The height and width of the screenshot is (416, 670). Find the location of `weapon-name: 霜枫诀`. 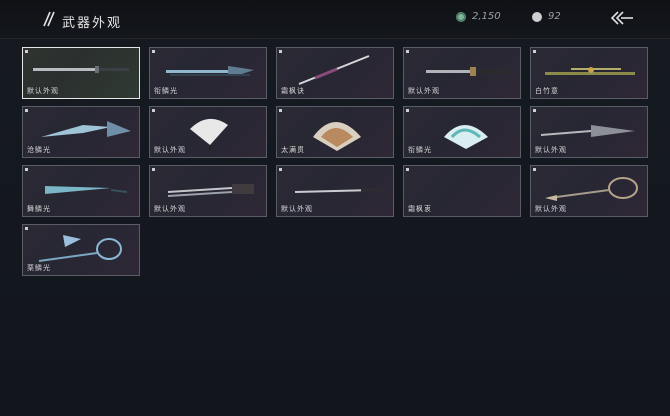

weapon-name: 霜枫诀 is located at coordinates (293, 91).